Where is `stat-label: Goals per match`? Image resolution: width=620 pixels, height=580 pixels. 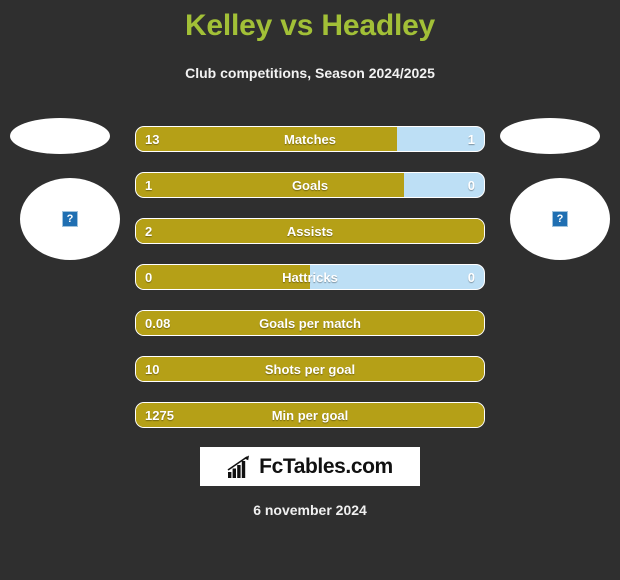
stat-label: Goals per match is located at coordinates (310, 323).